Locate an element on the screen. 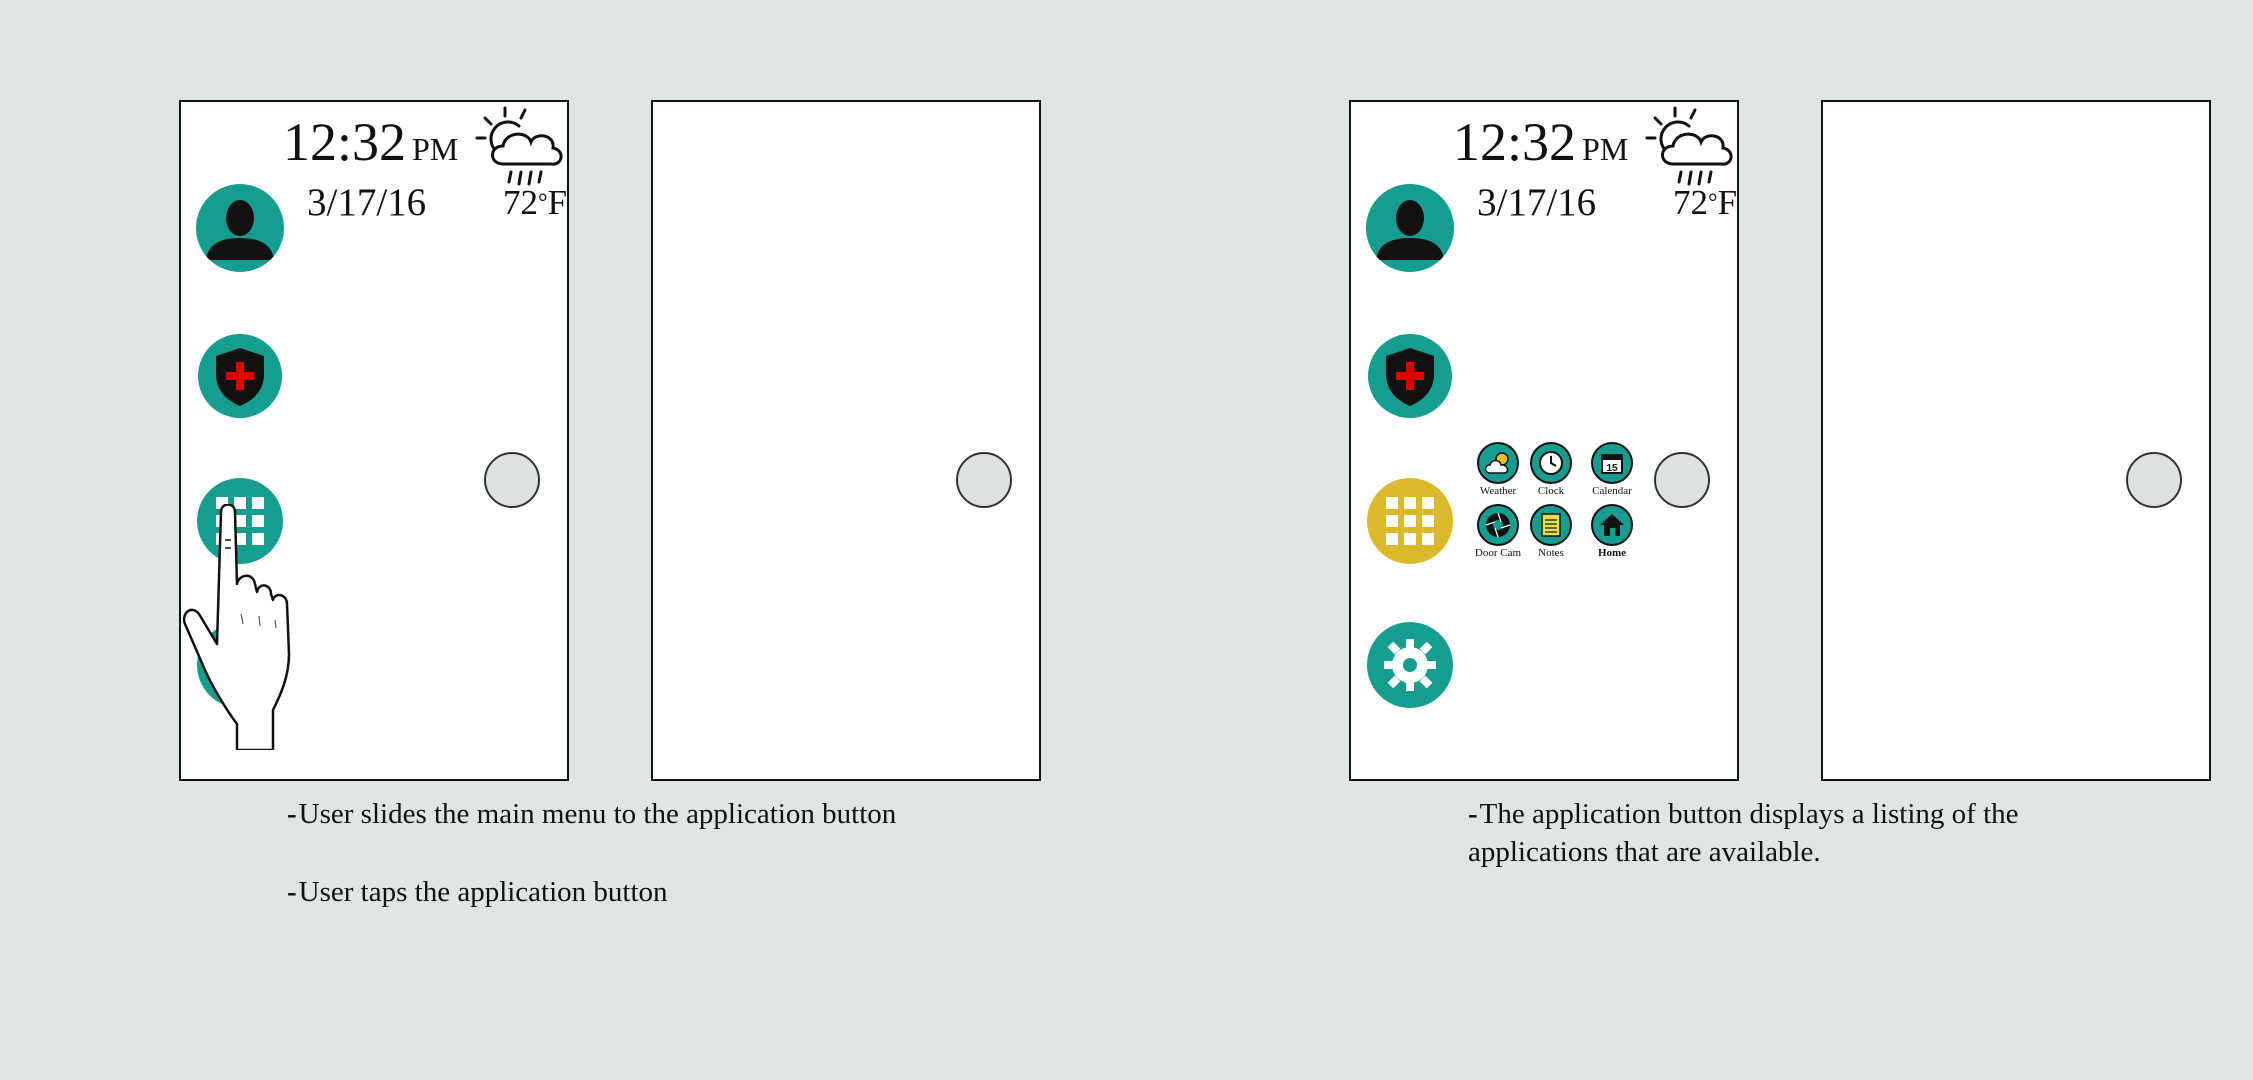 Image resolution: width=2253 pixels, height=1080 pixels. app-notes: Notes is located at coordinates (1551, 532).